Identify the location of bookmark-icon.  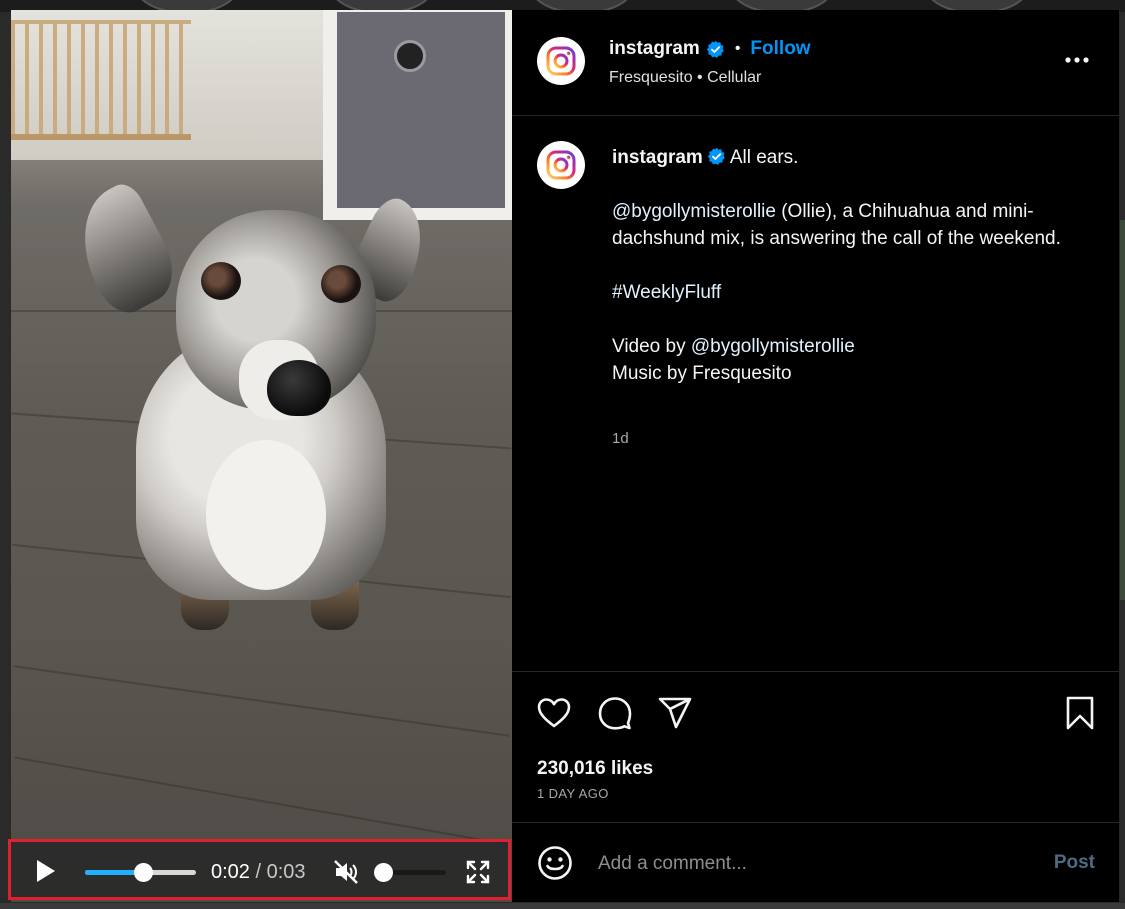
(1080, 713).